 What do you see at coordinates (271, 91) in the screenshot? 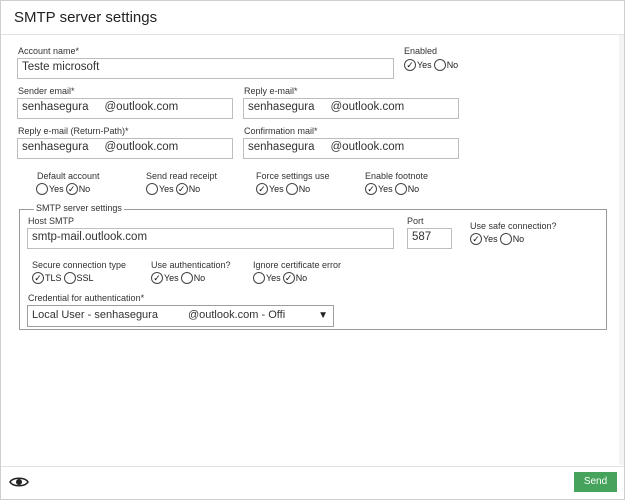
I see `reply-email-label: Reply e-mail*` at bounding box center [271, 91].